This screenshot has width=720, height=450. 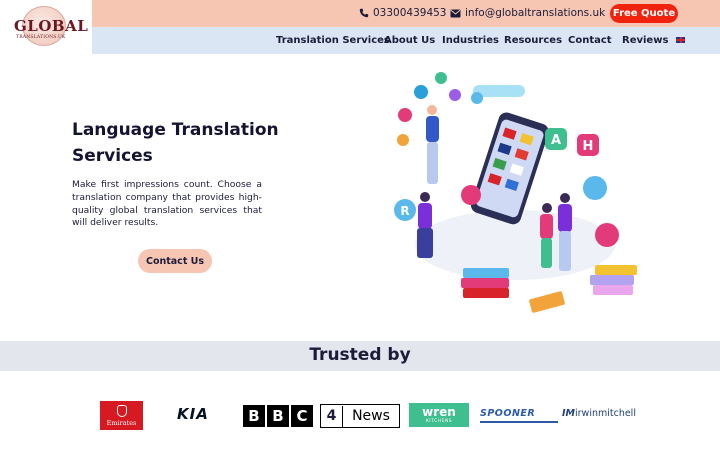 What do you see at coordinates (364, 13) in the screenshot?
I see `phone-icon` at bounding box center [364, 13].